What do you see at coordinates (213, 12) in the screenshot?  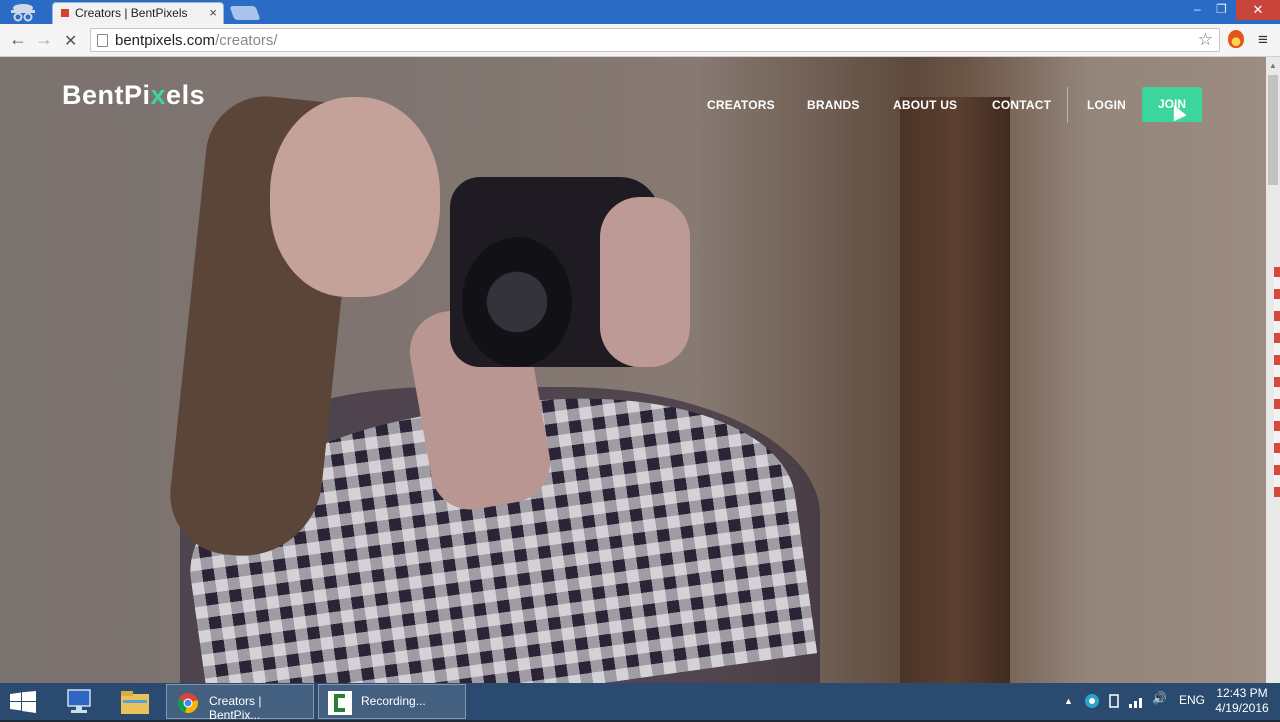 I see `tab-close-button: ×` at bounding box center [213, 12].